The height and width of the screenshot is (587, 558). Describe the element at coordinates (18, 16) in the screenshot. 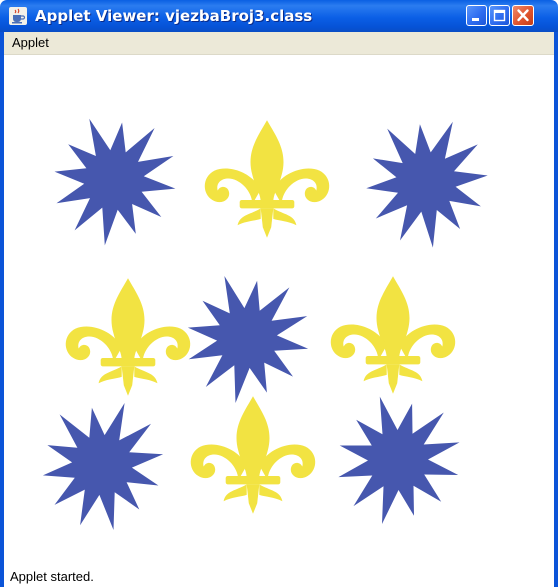

I see `java-cup-icon` at that location.